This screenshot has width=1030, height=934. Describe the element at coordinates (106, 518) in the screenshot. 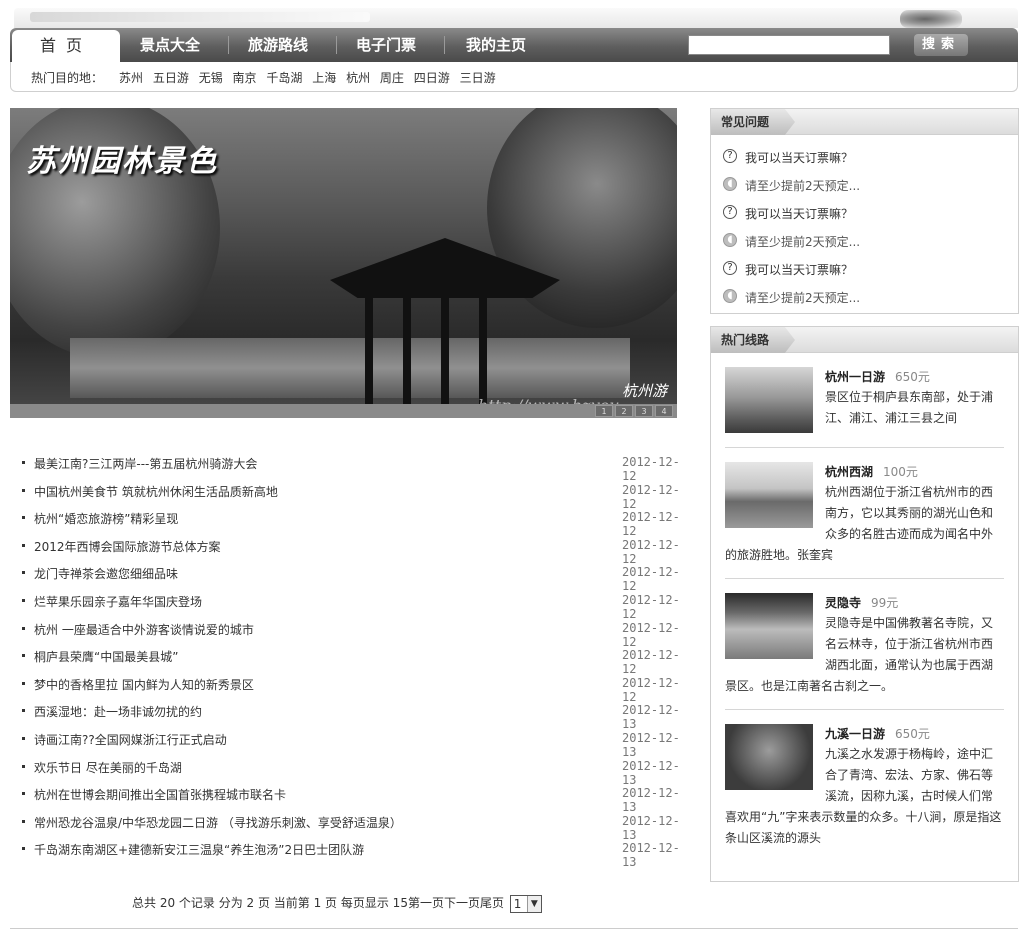

I see `news-title: 杭州“婚恋旅游榜”精彩呈现` at that location.